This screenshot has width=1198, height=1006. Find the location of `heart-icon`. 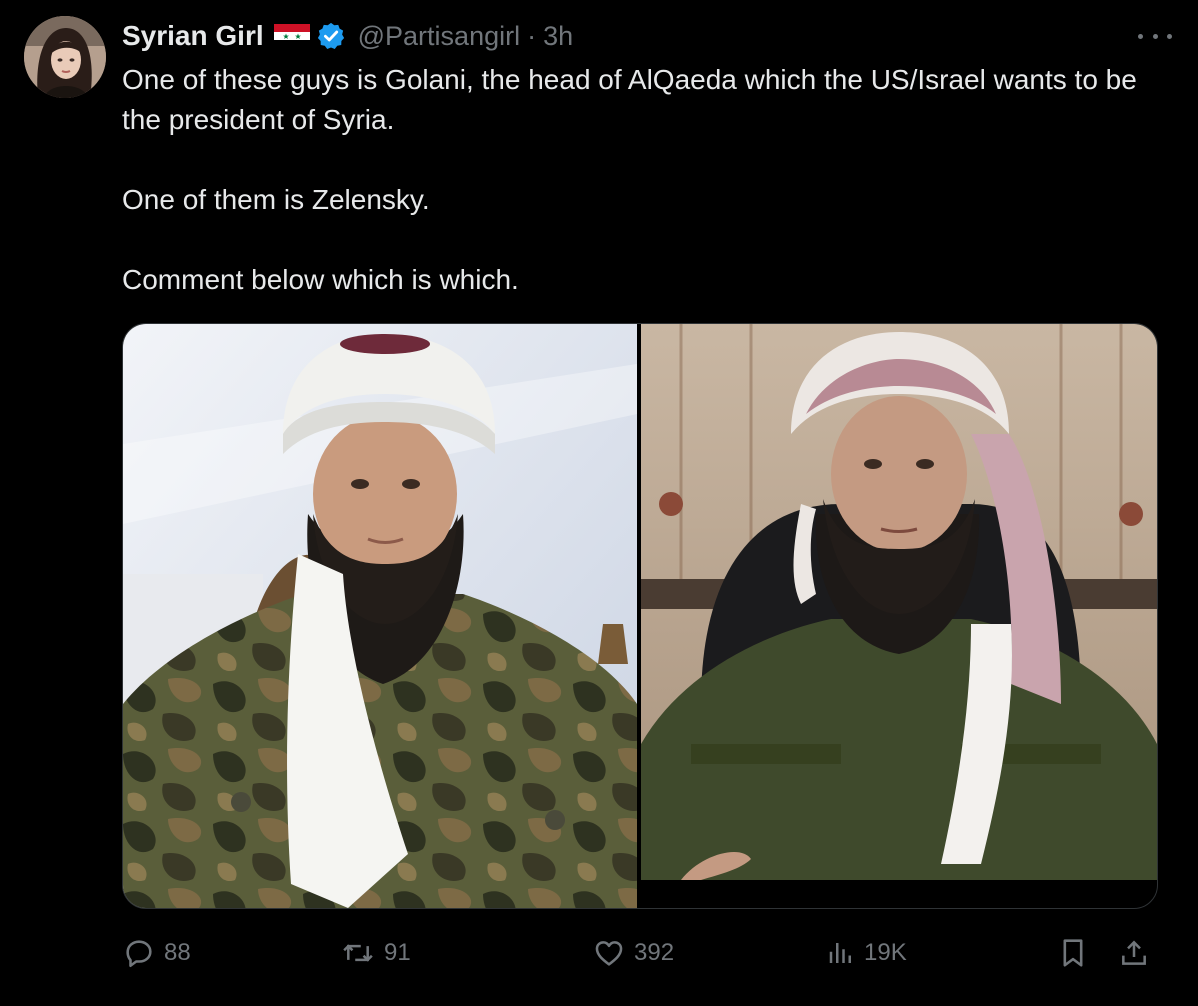

heart-icon is located at coordinates (609, 953).